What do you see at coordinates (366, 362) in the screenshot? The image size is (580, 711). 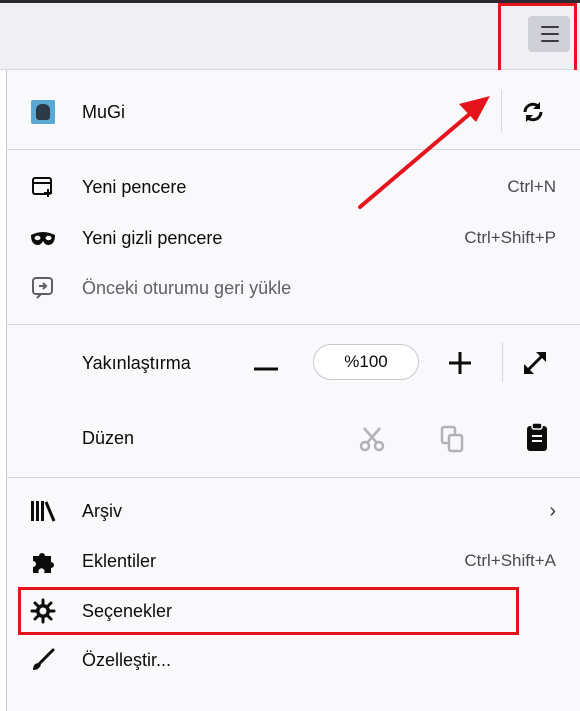 I see `zoom-reset-button: %100` at bounding box center [366, 362].